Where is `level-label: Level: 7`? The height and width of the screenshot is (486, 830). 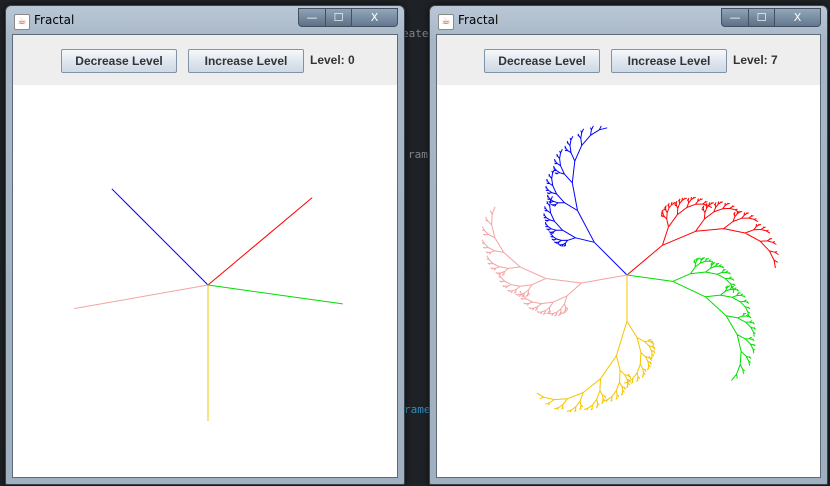
level-label: Level: 7 is located at coordinates (755, 60).